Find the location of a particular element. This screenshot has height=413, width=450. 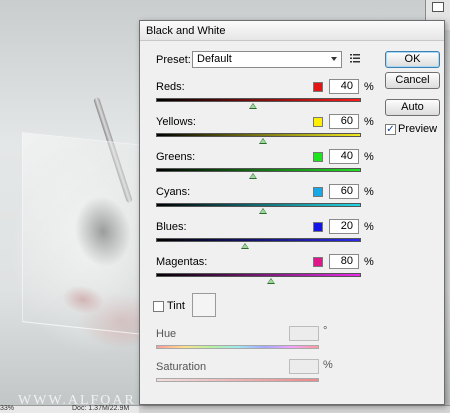

slider-label-reds: Reds: is located at coordinates (170, 87).